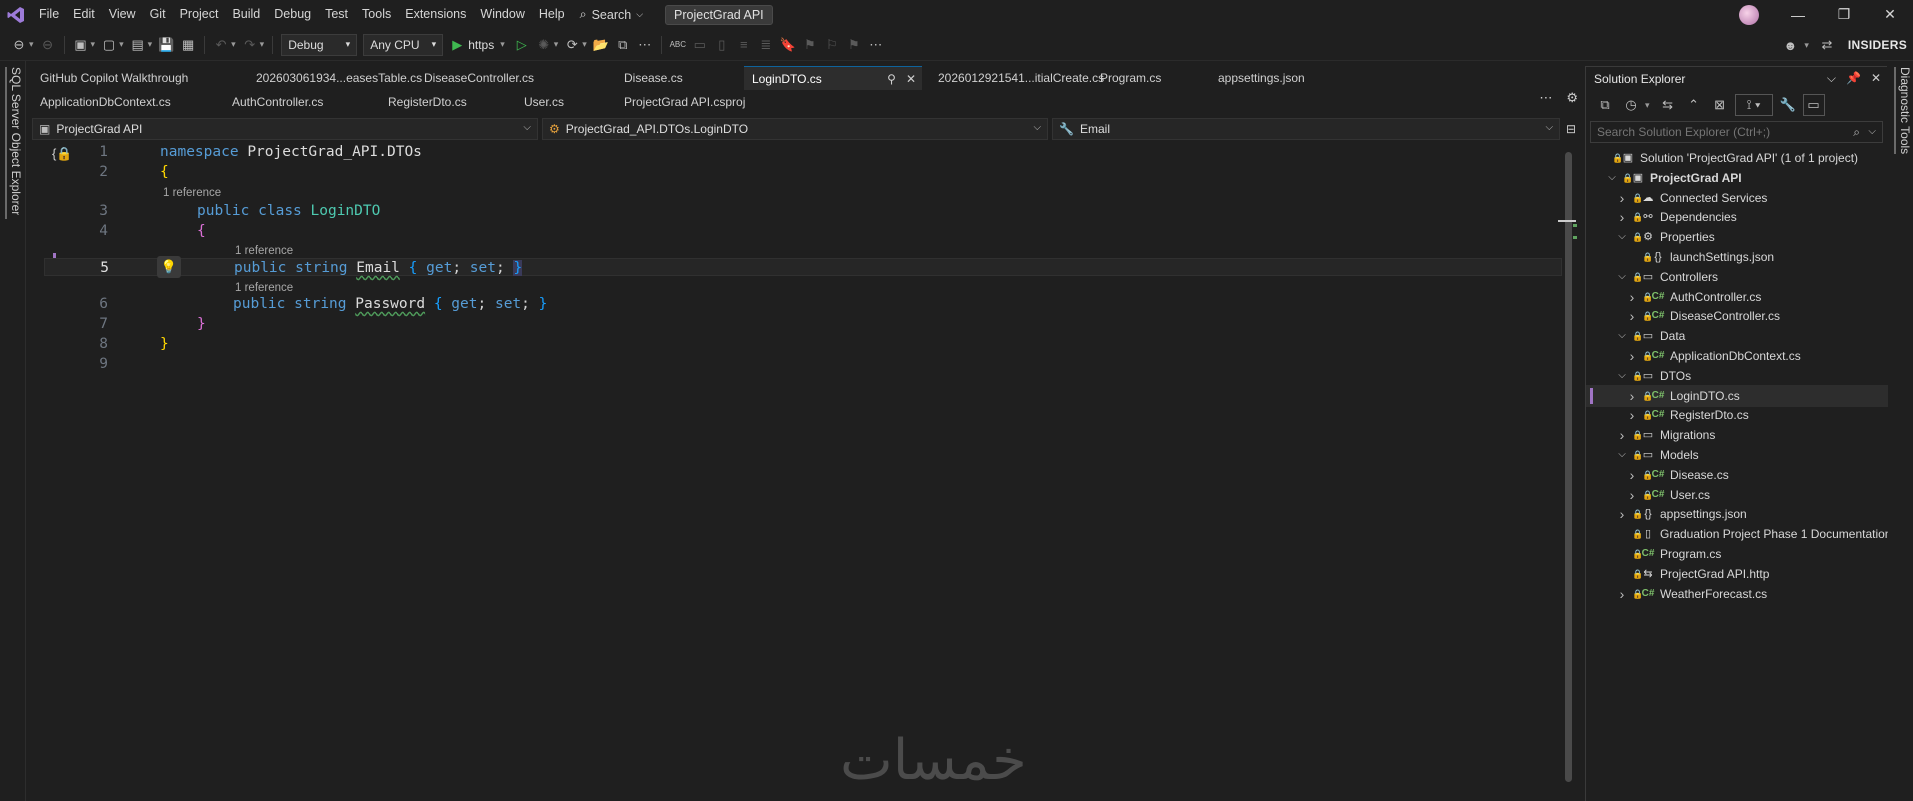  I want to click on tree-item: 🔒 C# Program.cs, so click(1737, 554).